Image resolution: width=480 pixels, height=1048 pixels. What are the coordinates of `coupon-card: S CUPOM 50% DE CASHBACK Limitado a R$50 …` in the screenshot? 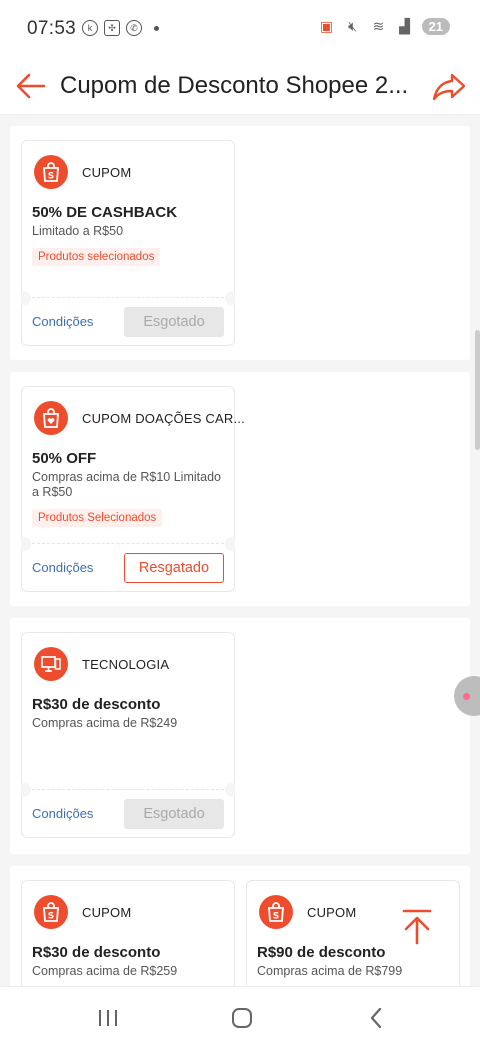 It's located at (128, 243).